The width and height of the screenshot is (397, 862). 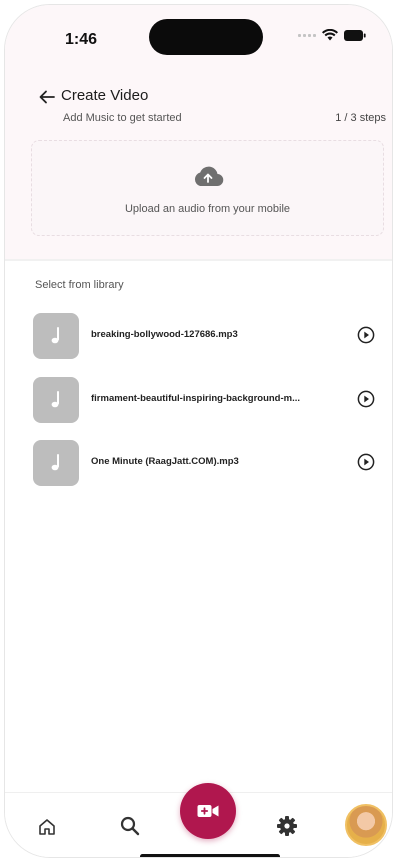 I want to click on status-time: 1:46, so click(x=81, y=39).